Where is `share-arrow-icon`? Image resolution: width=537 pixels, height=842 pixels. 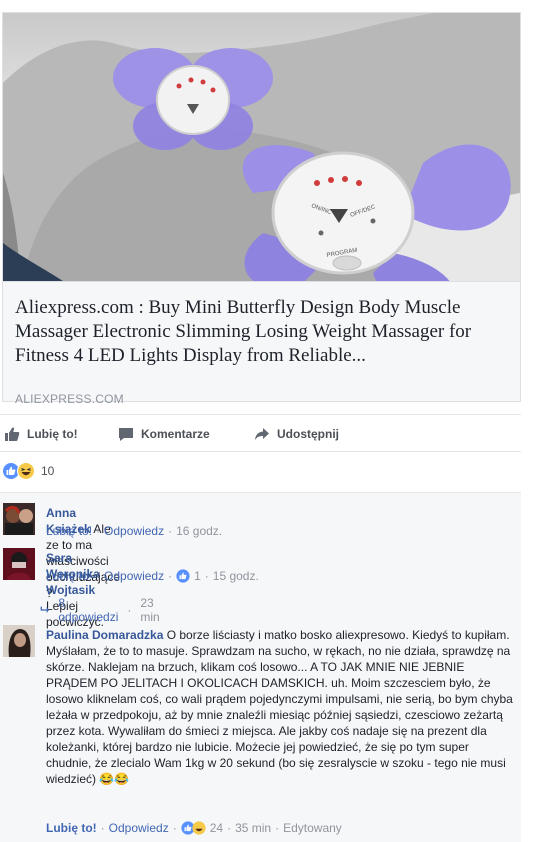
share-arrow-icon is located at coordinates (262, 434).